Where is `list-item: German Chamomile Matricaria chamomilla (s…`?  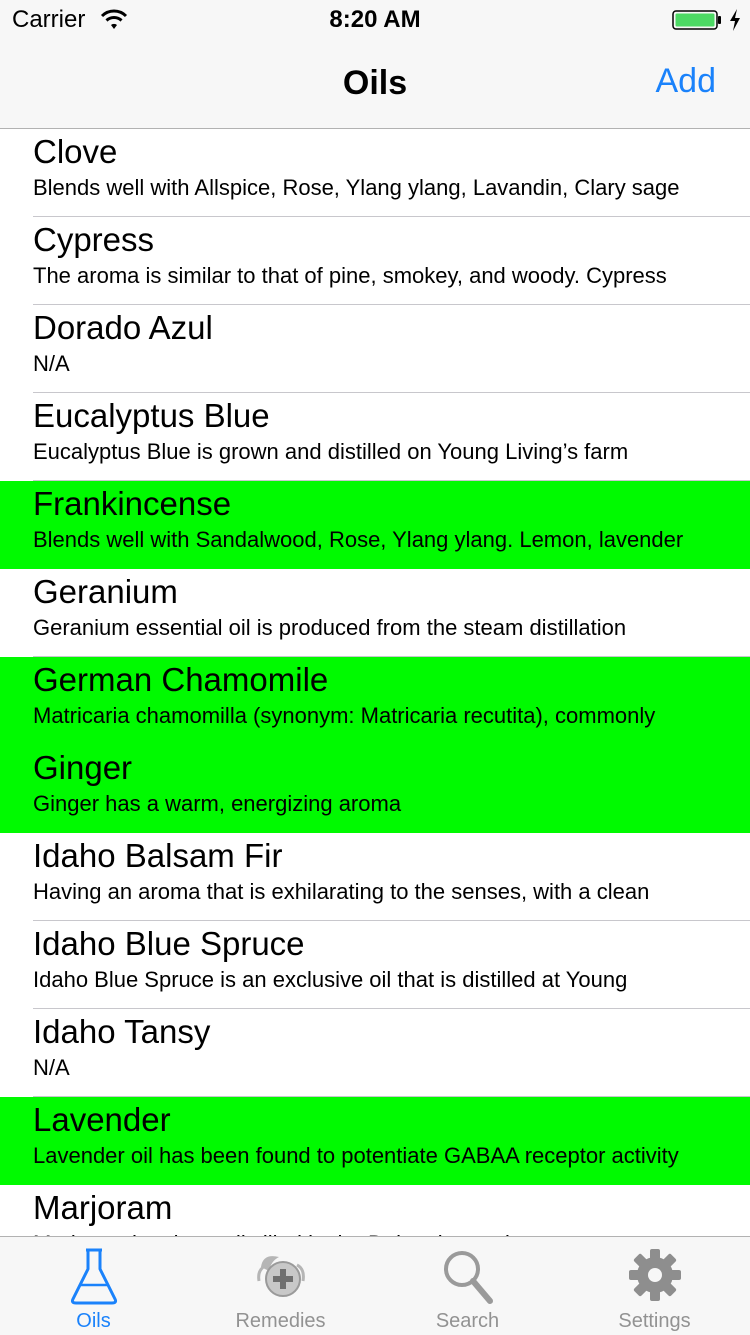
list-item: German Chamomile Matricaria chamomilla (s… is located at coordinates (375, 701).